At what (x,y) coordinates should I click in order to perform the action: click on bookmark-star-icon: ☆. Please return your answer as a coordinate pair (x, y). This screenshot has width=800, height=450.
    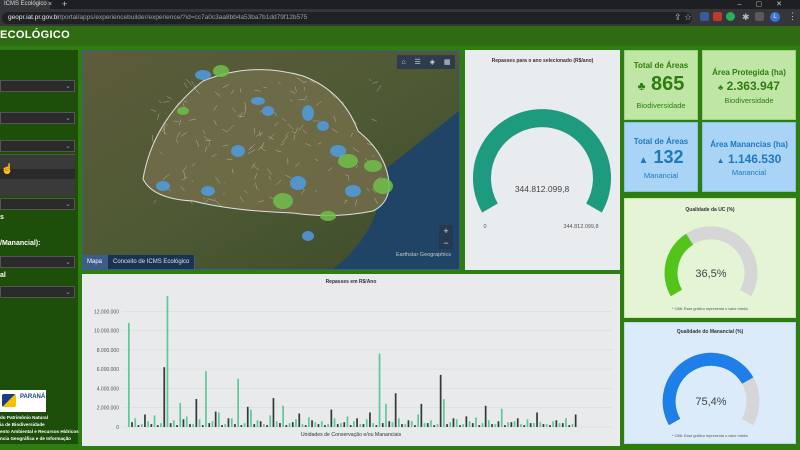
    Looking at the image, I should click on (688, 17).